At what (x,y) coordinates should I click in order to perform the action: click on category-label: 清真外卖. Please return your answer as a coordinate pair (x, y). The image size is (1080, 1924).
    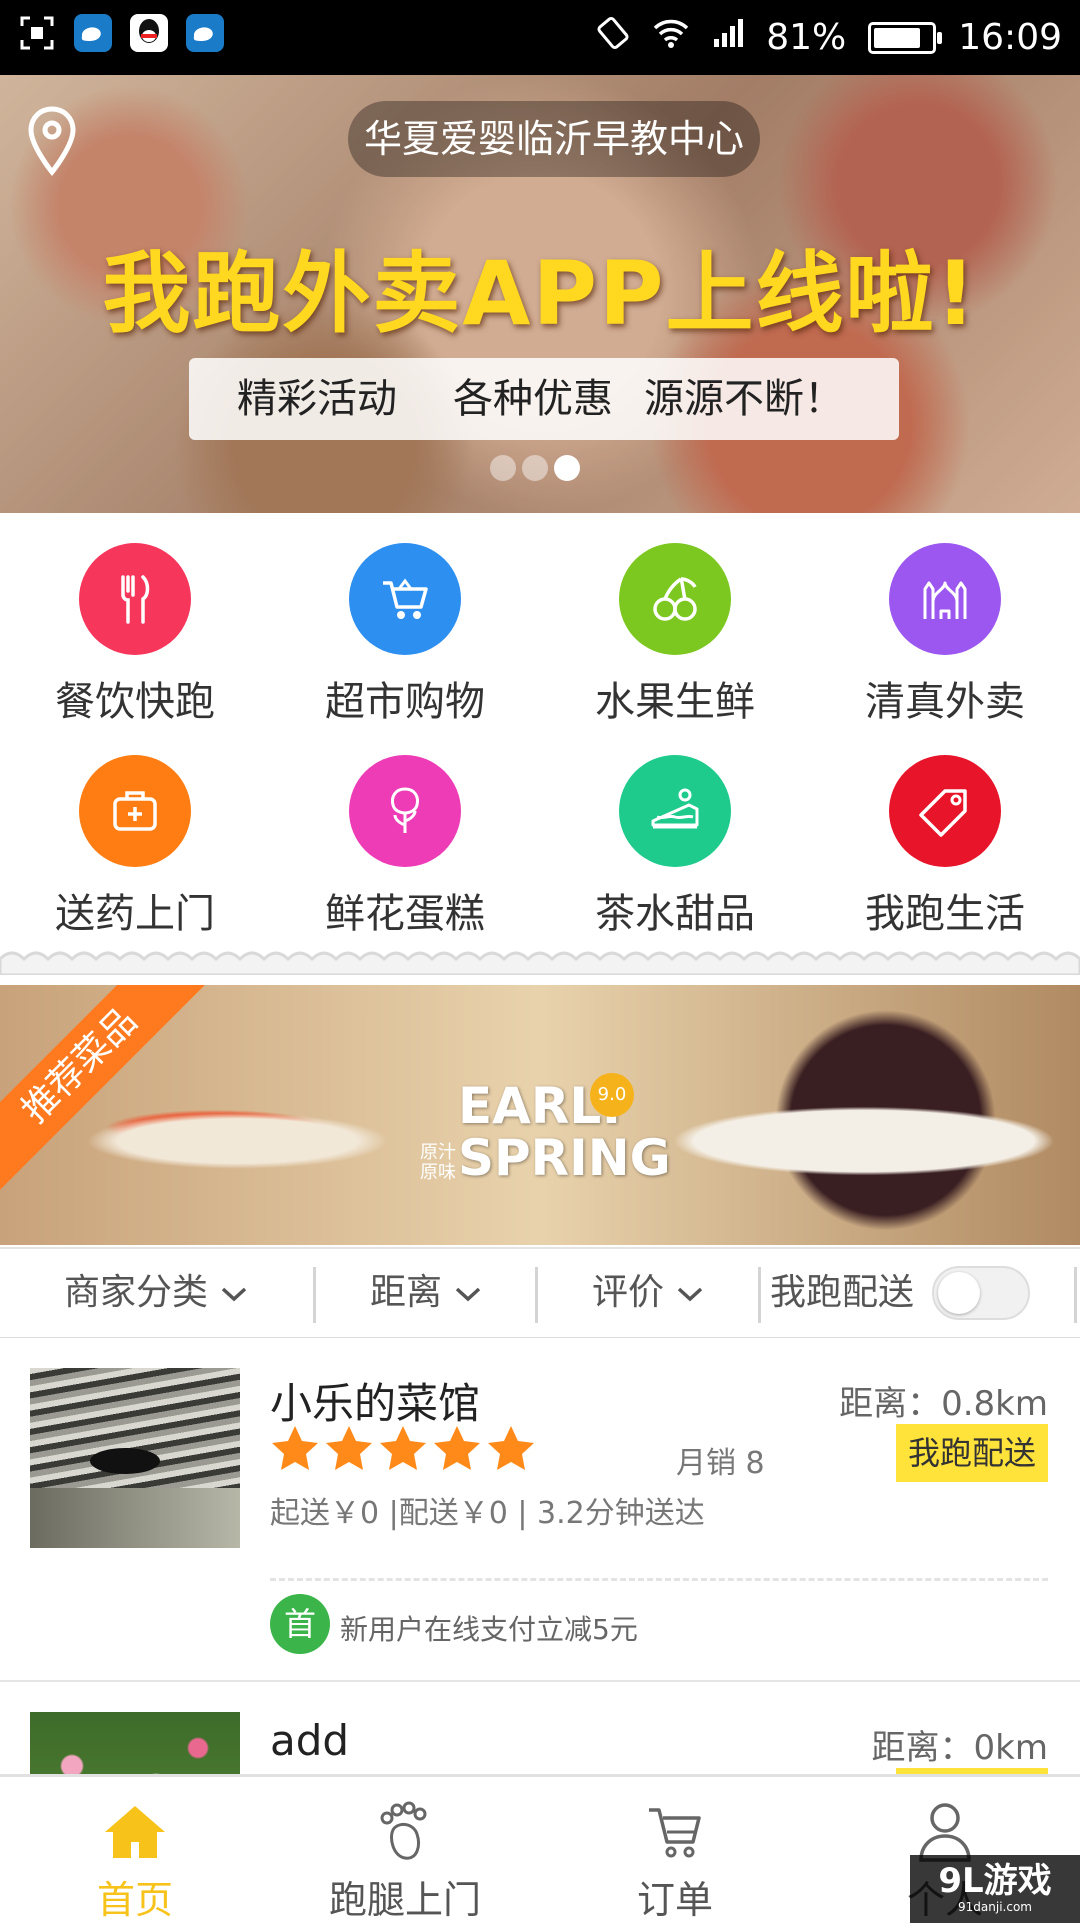
    Looking at the image, I should click on (945, 702).